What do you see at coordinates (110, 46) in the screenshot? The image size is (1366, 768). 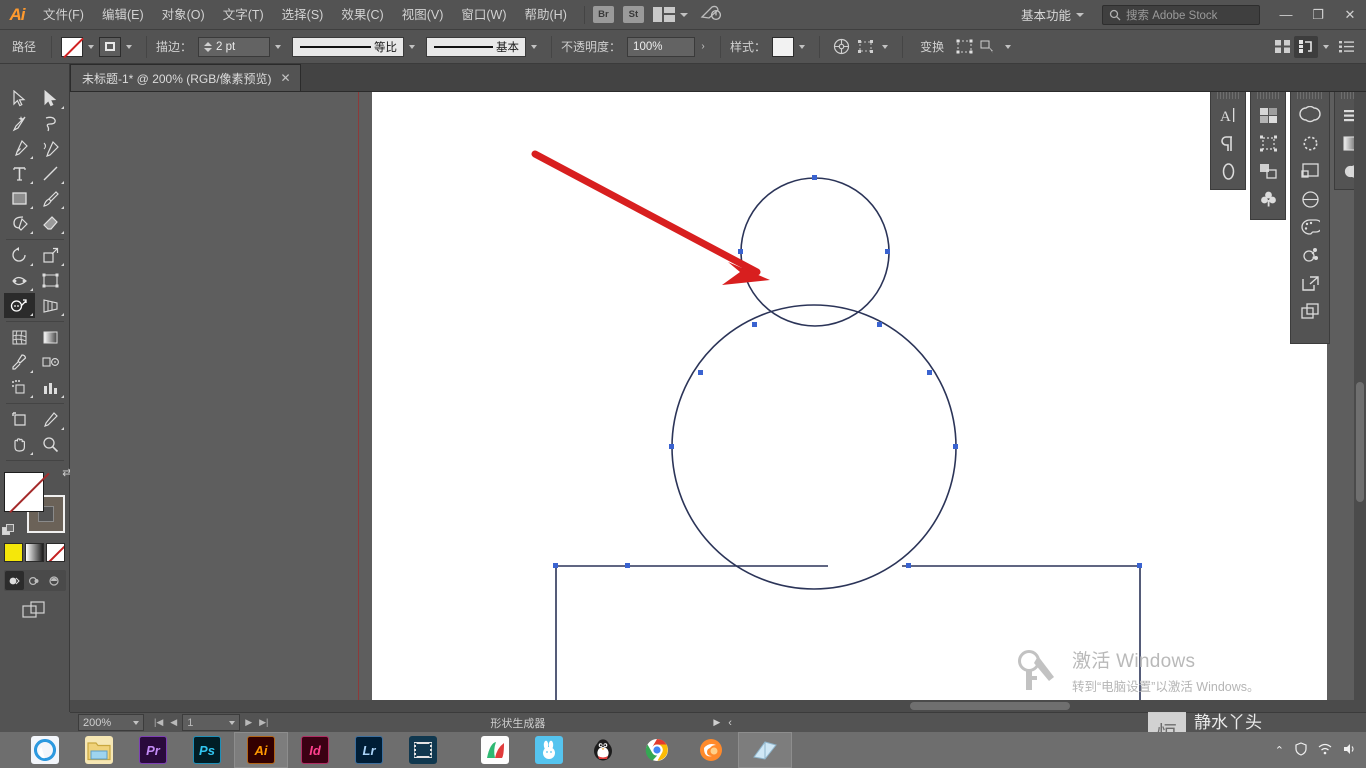 I see `stroke-swatch` at bounding box center [110, 46].